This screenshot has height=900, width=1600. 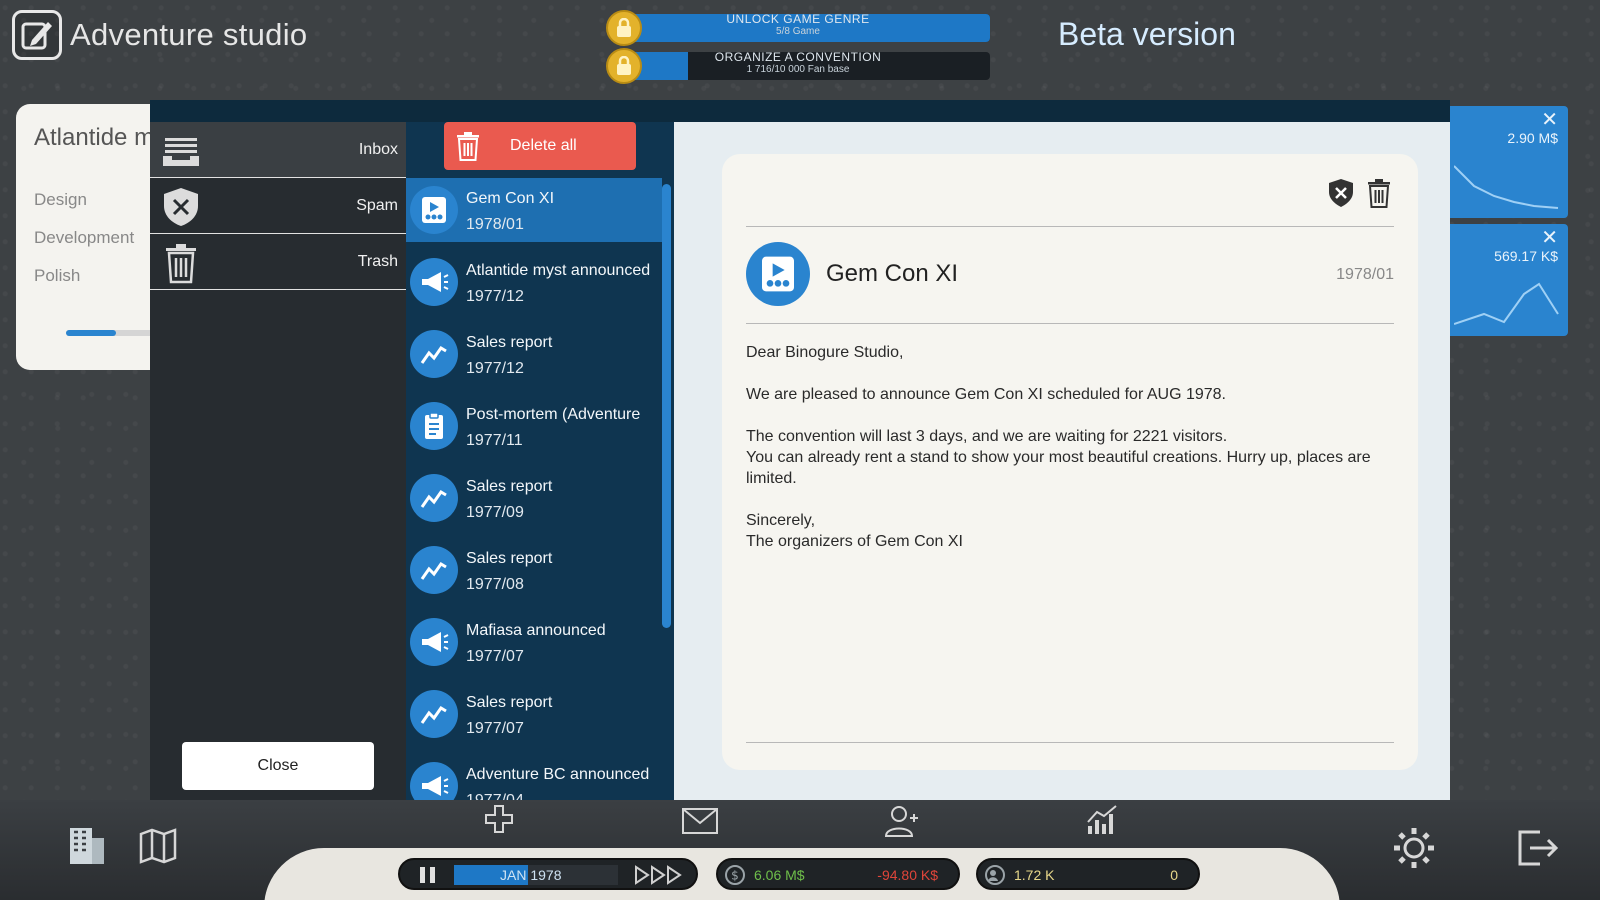 What do you see at coordinates (825, 352) in the screenshot?
I see `greeting: Dear Binogure Studio,` at bounding box center [825, 352].